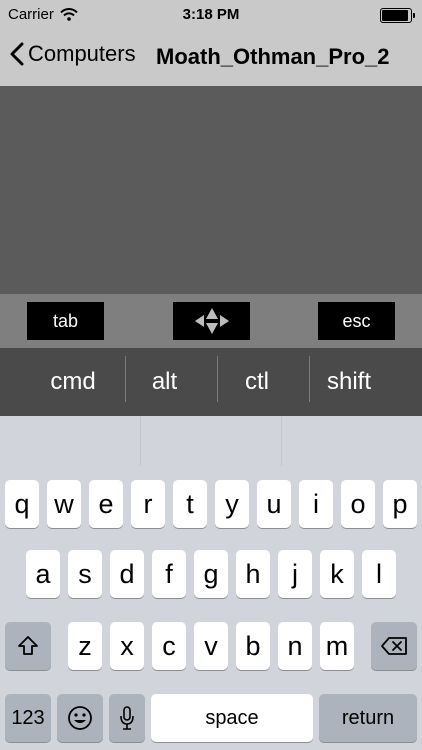 This screenshot has width=422, height=750. I want to click on key-l: l, so click(379, 574).